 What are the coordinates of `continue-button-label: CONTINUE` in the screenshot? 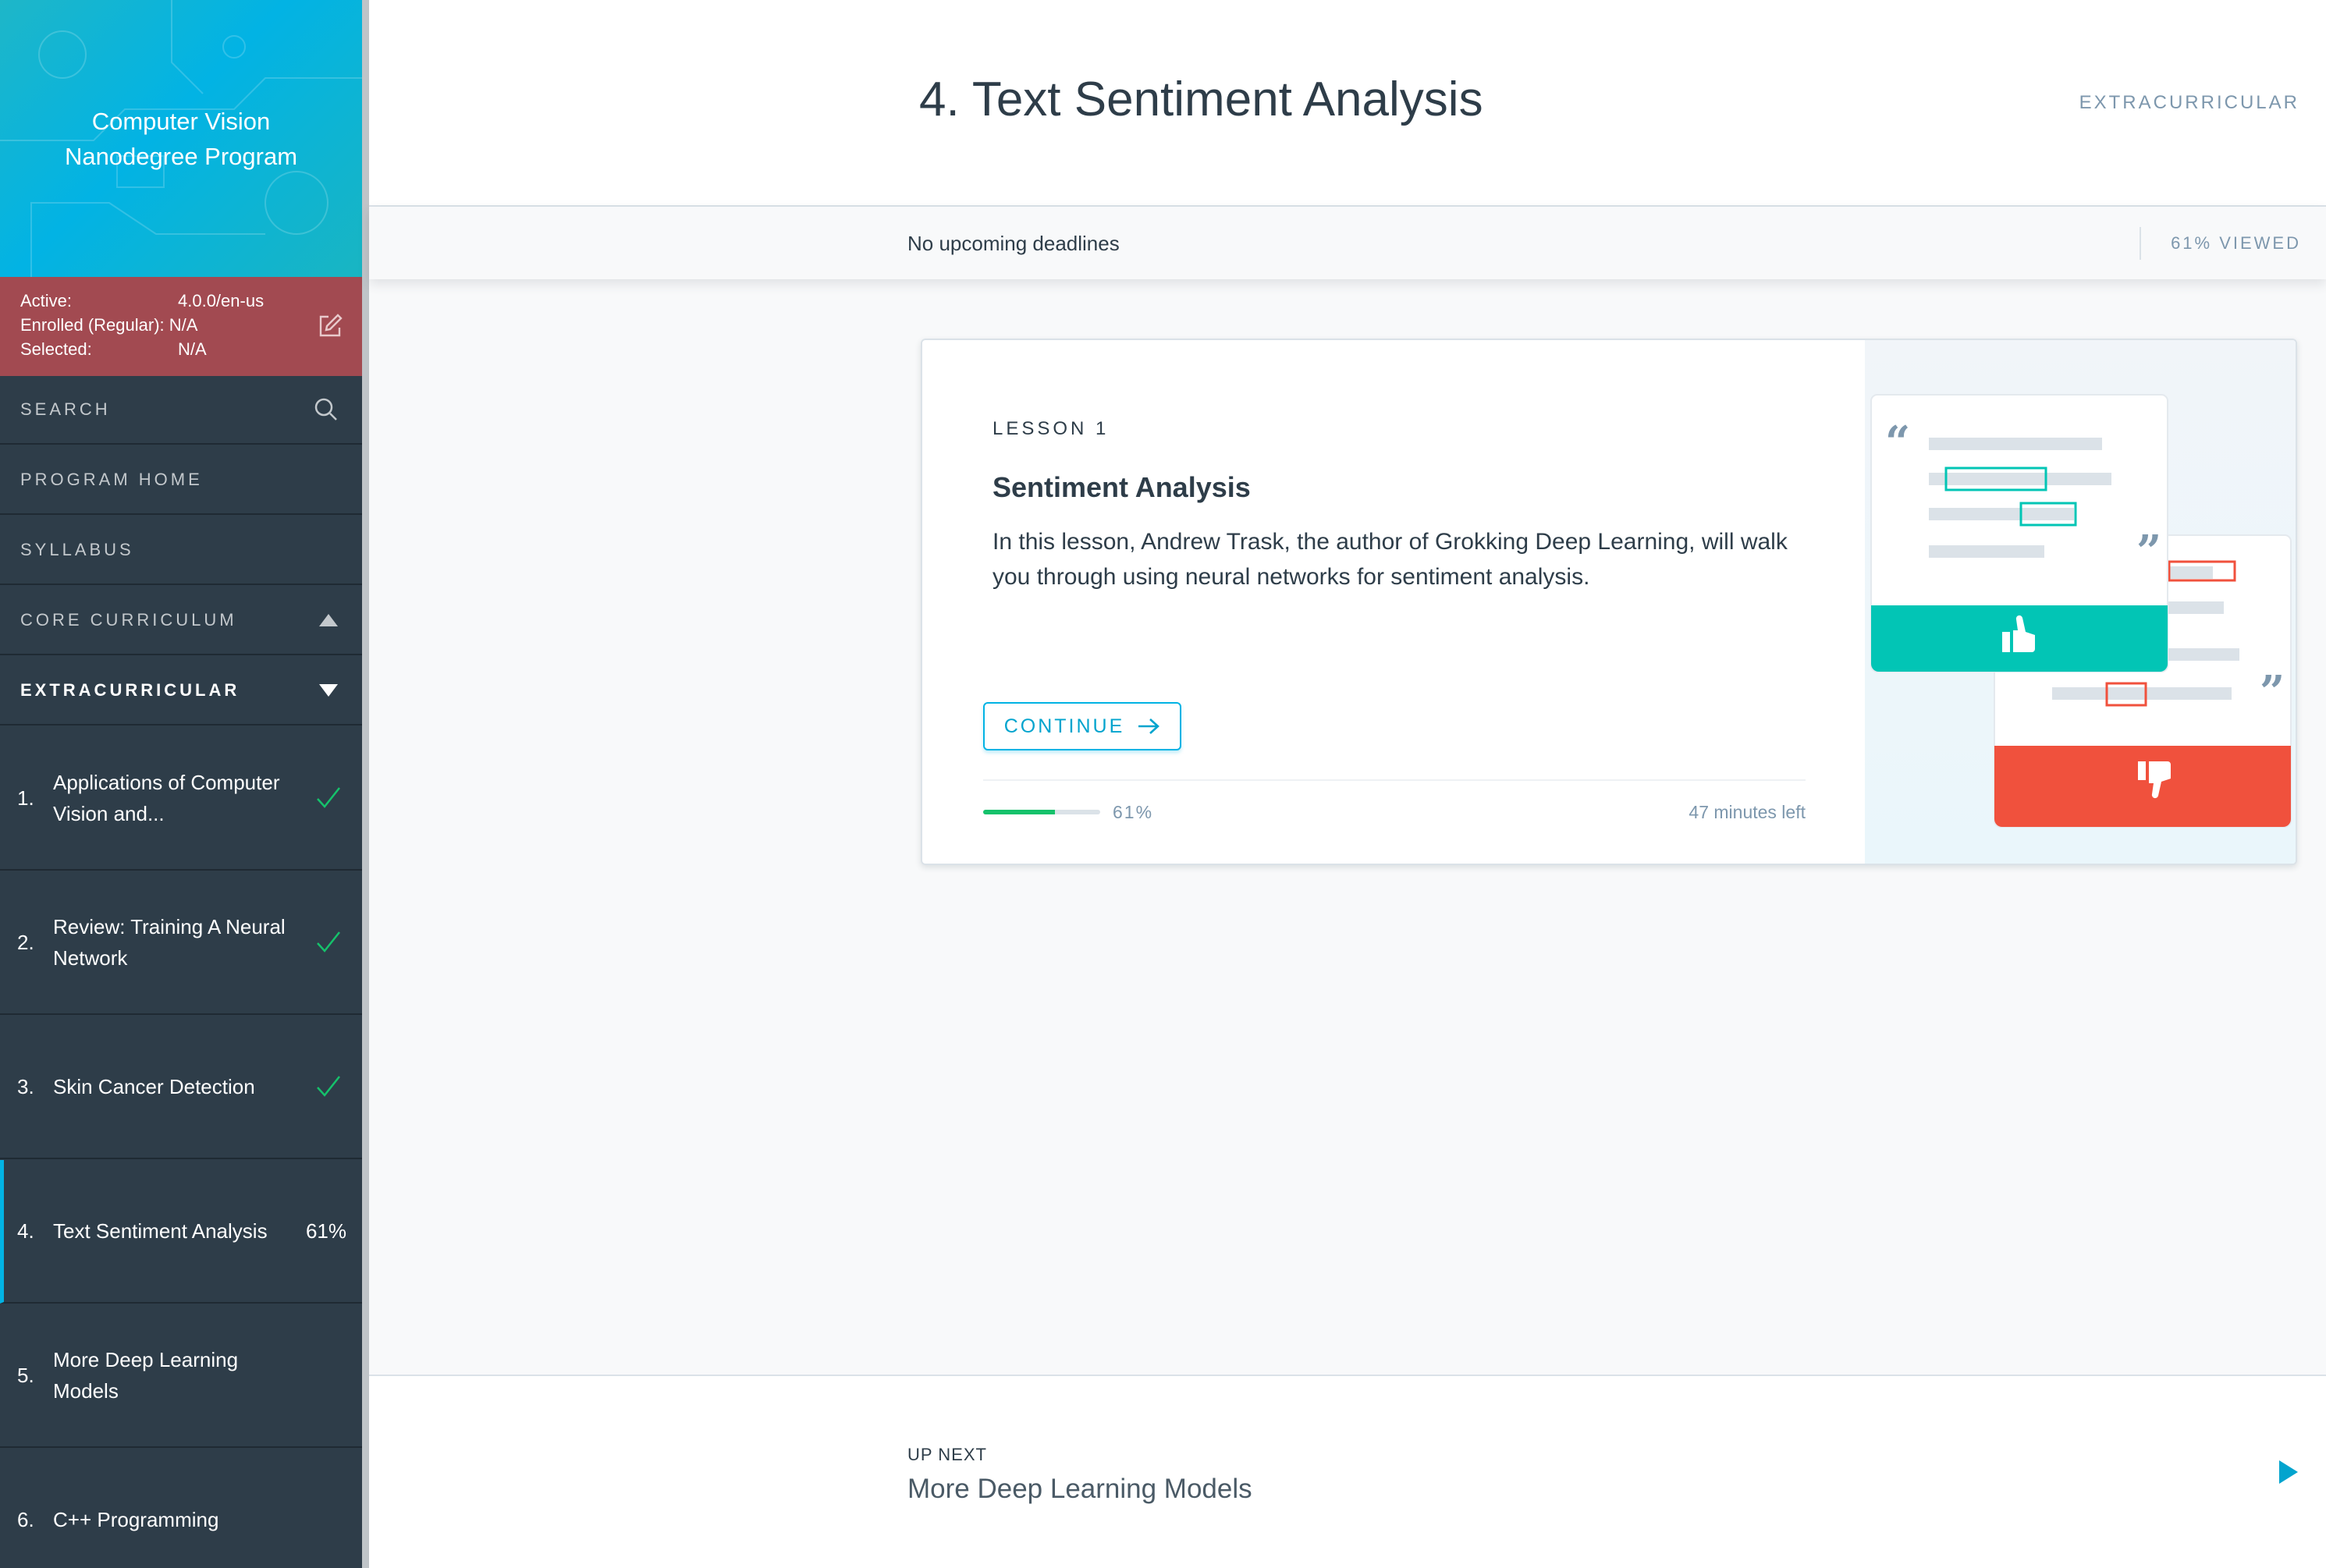 It's located at (1064, 726).